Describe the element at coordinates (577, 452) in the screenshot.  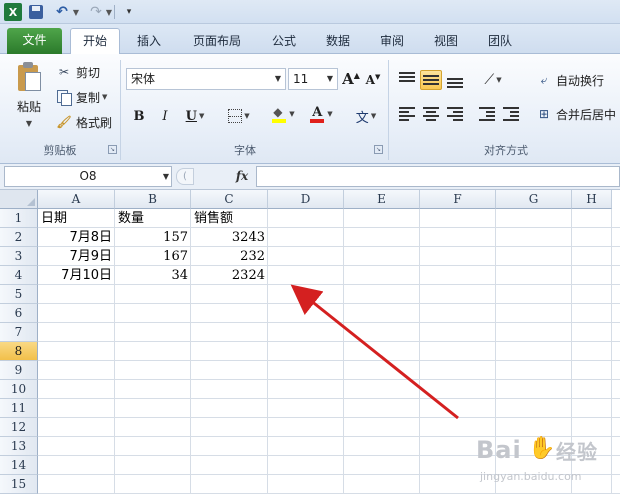
I see `watermark-suffix: 经验` at that location.